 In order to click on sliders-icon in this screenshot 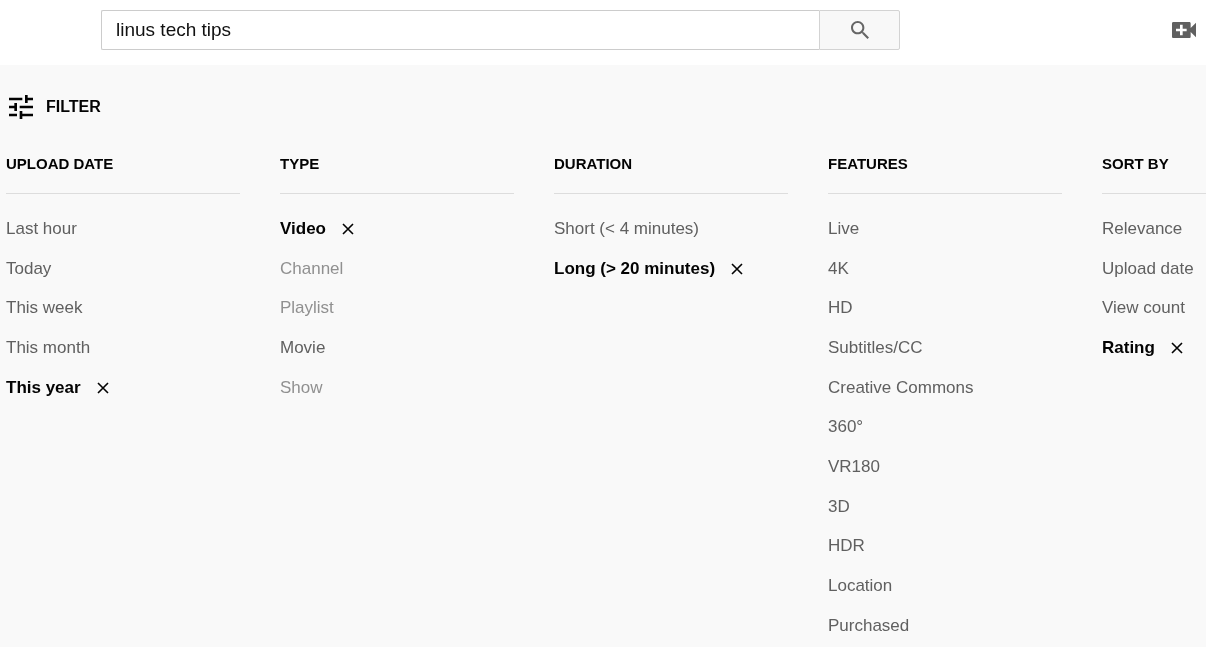, I will do `click(21, 107)`.